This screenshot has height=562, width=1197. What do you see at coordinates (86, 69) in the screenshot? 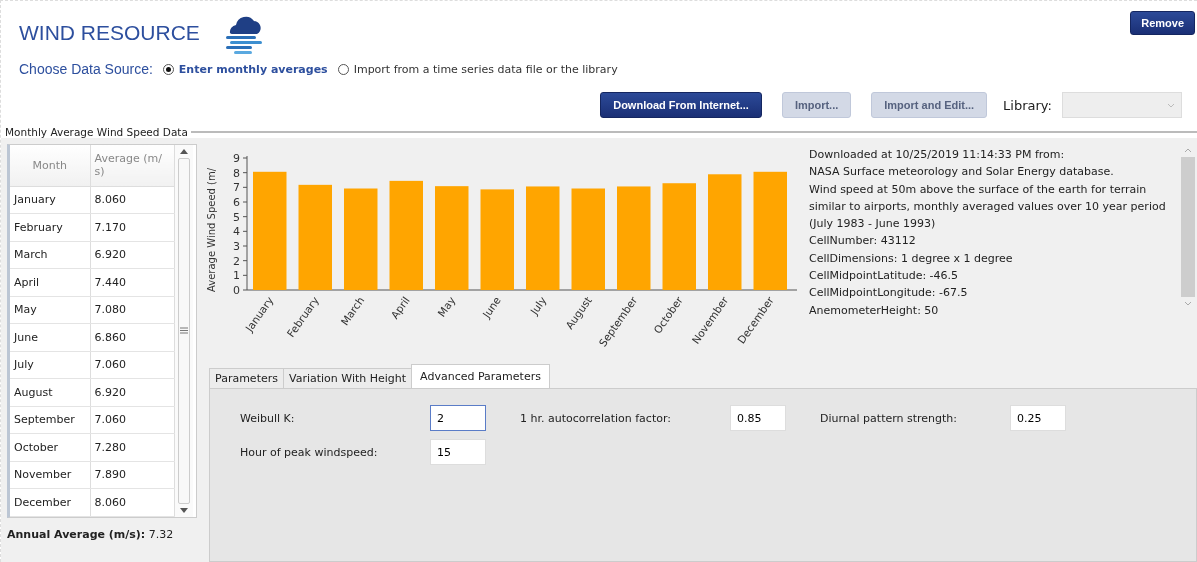
I see `data-source-label: Choose Data Source:` at bounding box center [86, 69].